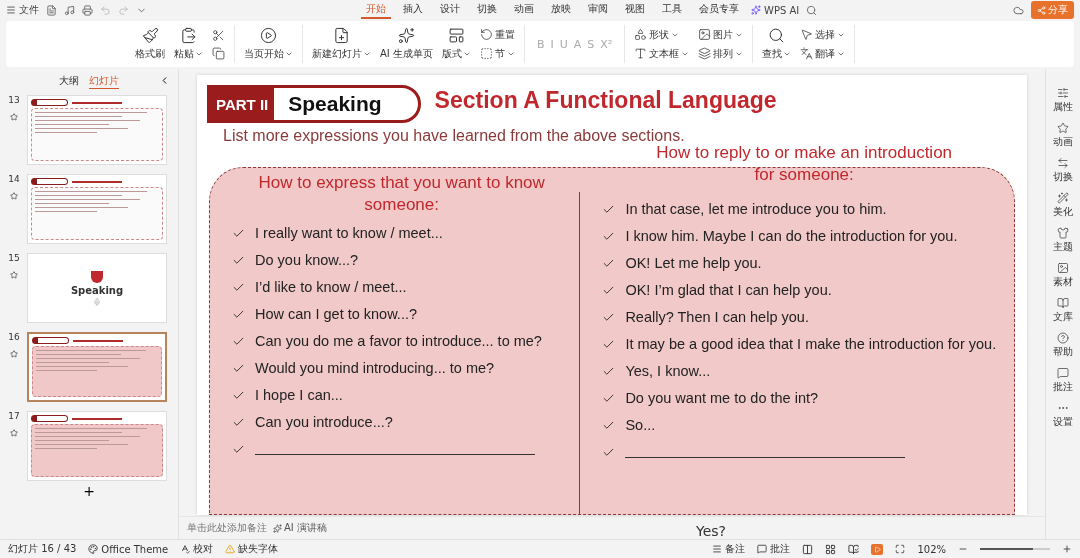  I want to click on slide-number: 16, so click(14, 337).